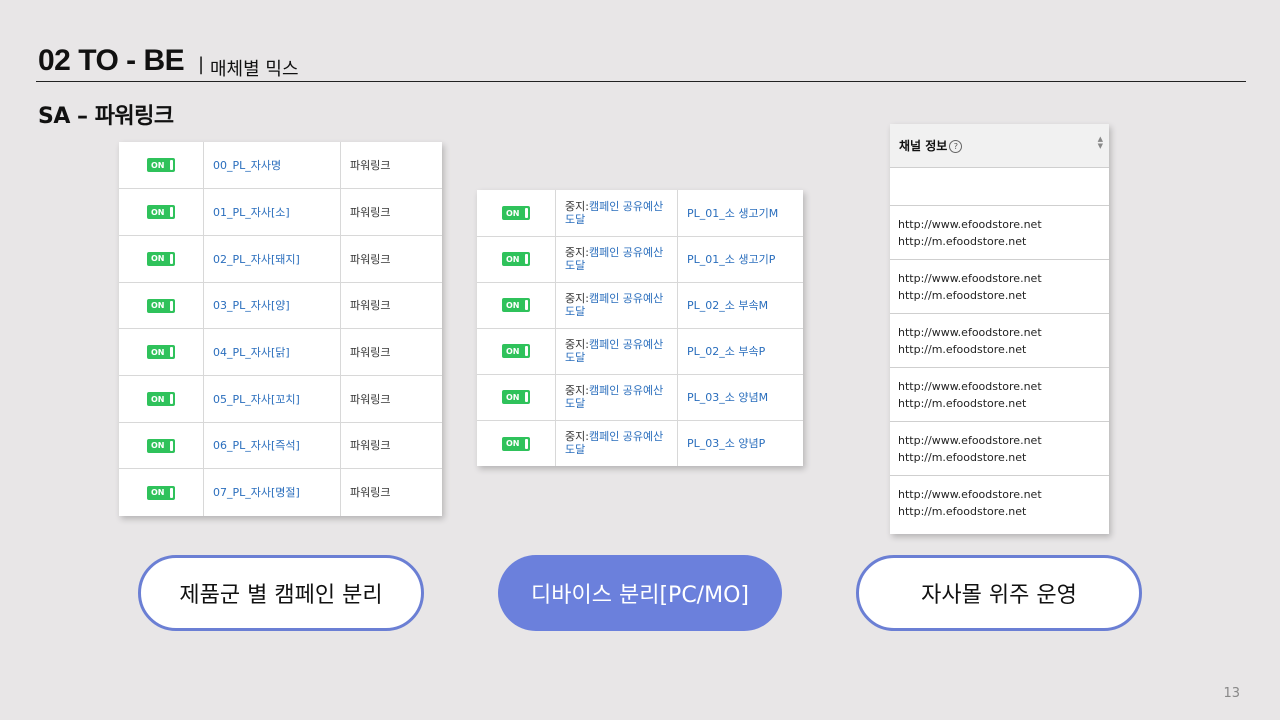 The image size is (1280, 720). What do you see at coordinates (256, 445) in the screenshot?
I see `campaign-name-link: 06_PL_자사[즉석]` at bounding box center [256, 445].